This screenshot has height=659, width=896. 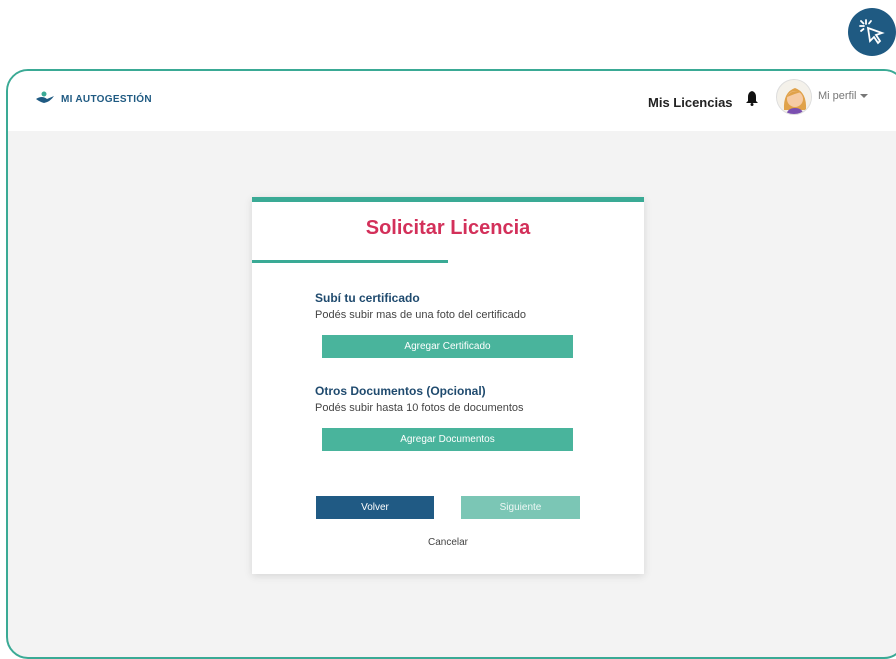 I want to click on bell-icon, so click(x=752, y=100).